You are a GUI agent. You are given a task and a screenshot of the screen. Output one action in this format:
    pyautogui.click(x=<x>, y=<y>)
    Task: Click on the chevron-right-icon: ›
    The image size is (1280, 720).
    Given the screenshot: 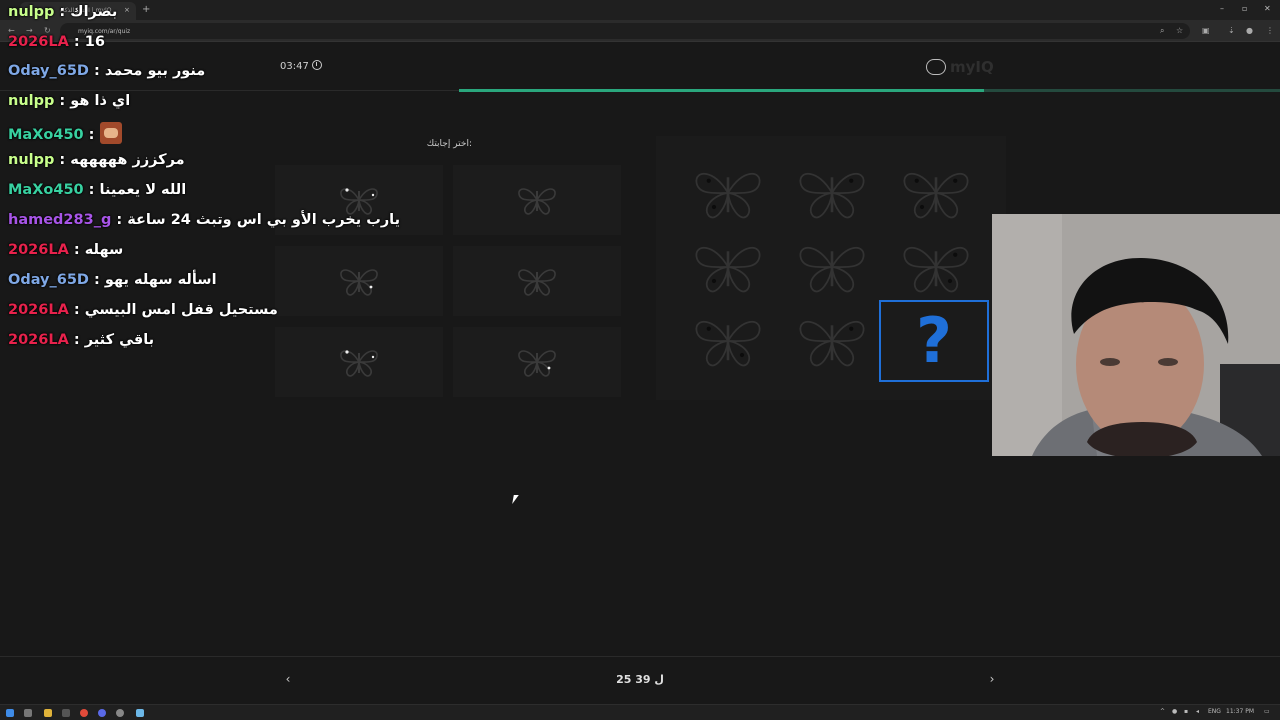 What is the action you would take?
    pyautogui.click(x=992, y=679)
    